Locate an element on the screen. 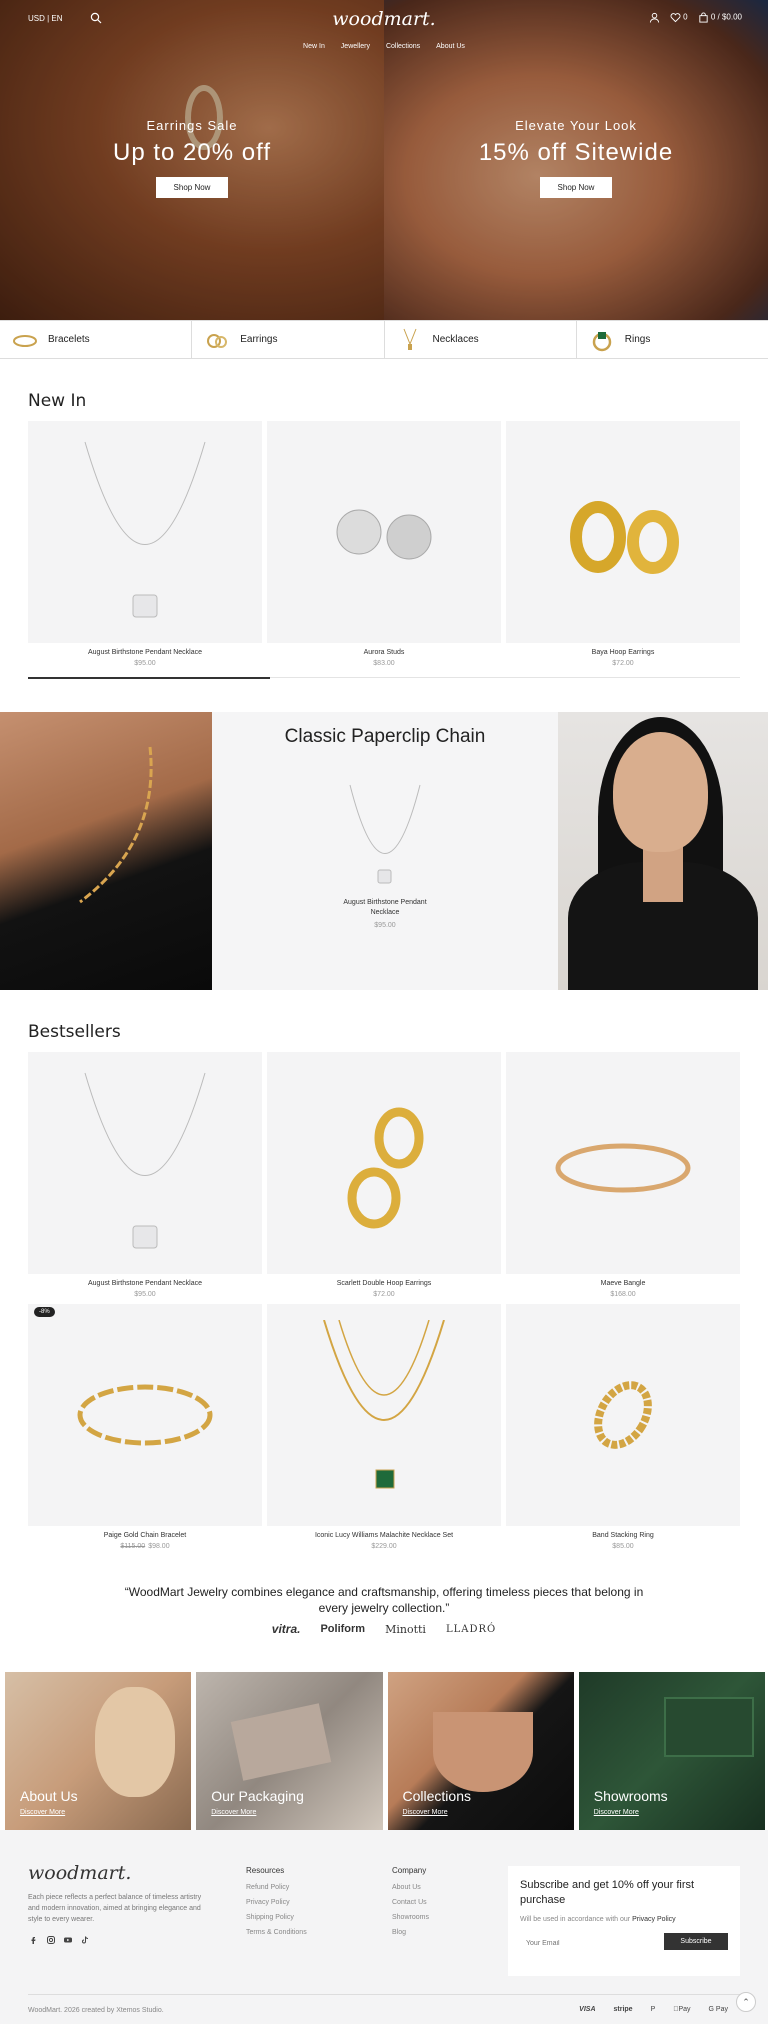 This screenshot has height=2024, width=768. studs-image is located at coordinates (384, 534).